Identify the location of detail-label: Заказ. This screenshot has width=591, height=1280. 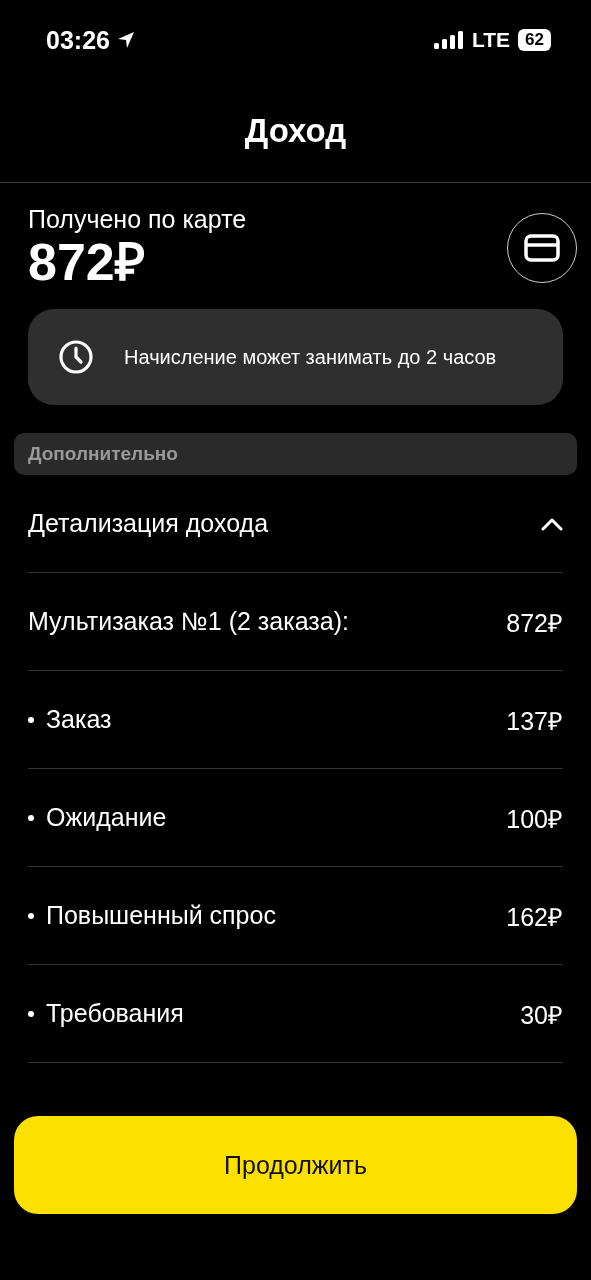
(79, 720).